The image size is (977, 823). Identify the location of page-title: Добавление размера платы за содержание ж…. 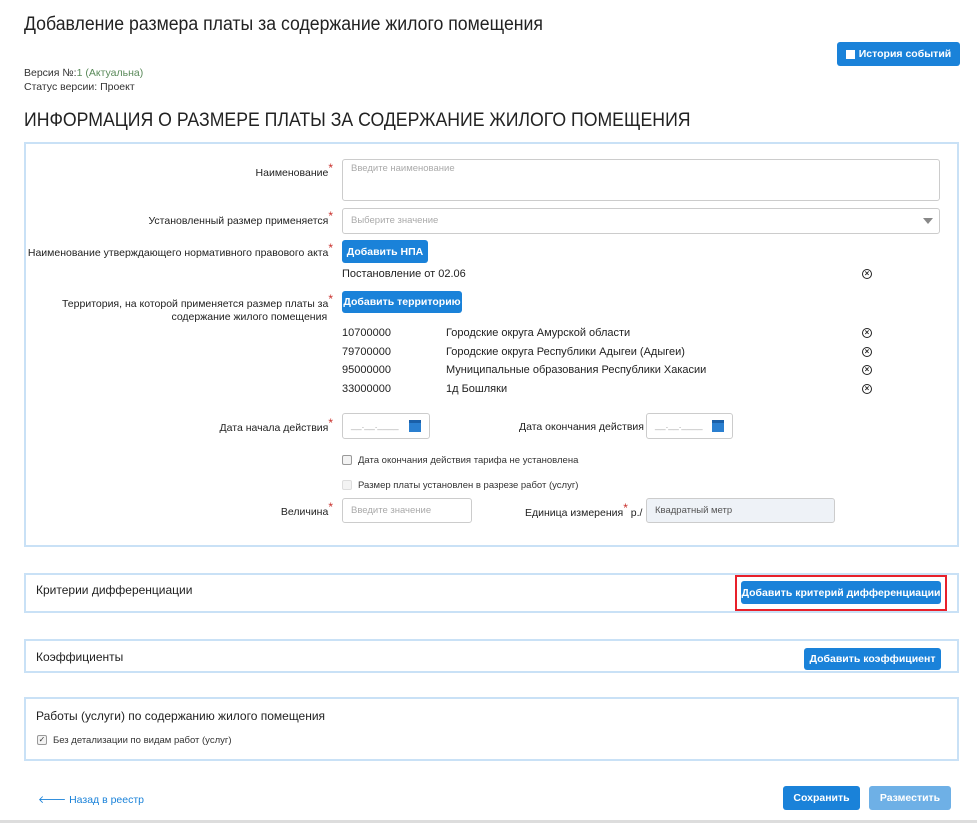
(283, 24).